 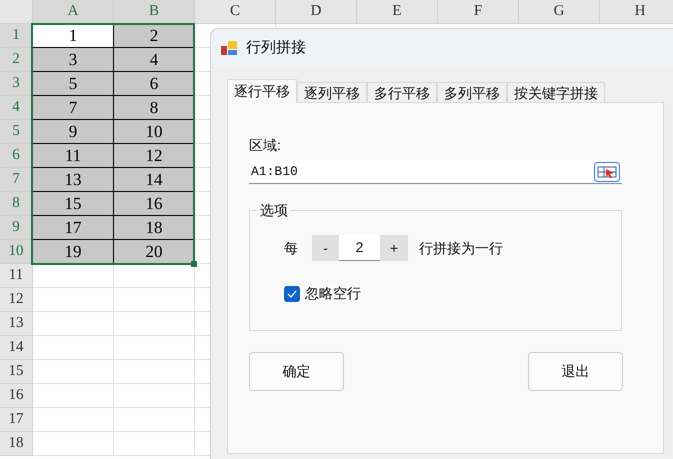 I want to click on range-picker-icon, so click(x=607, y=172).